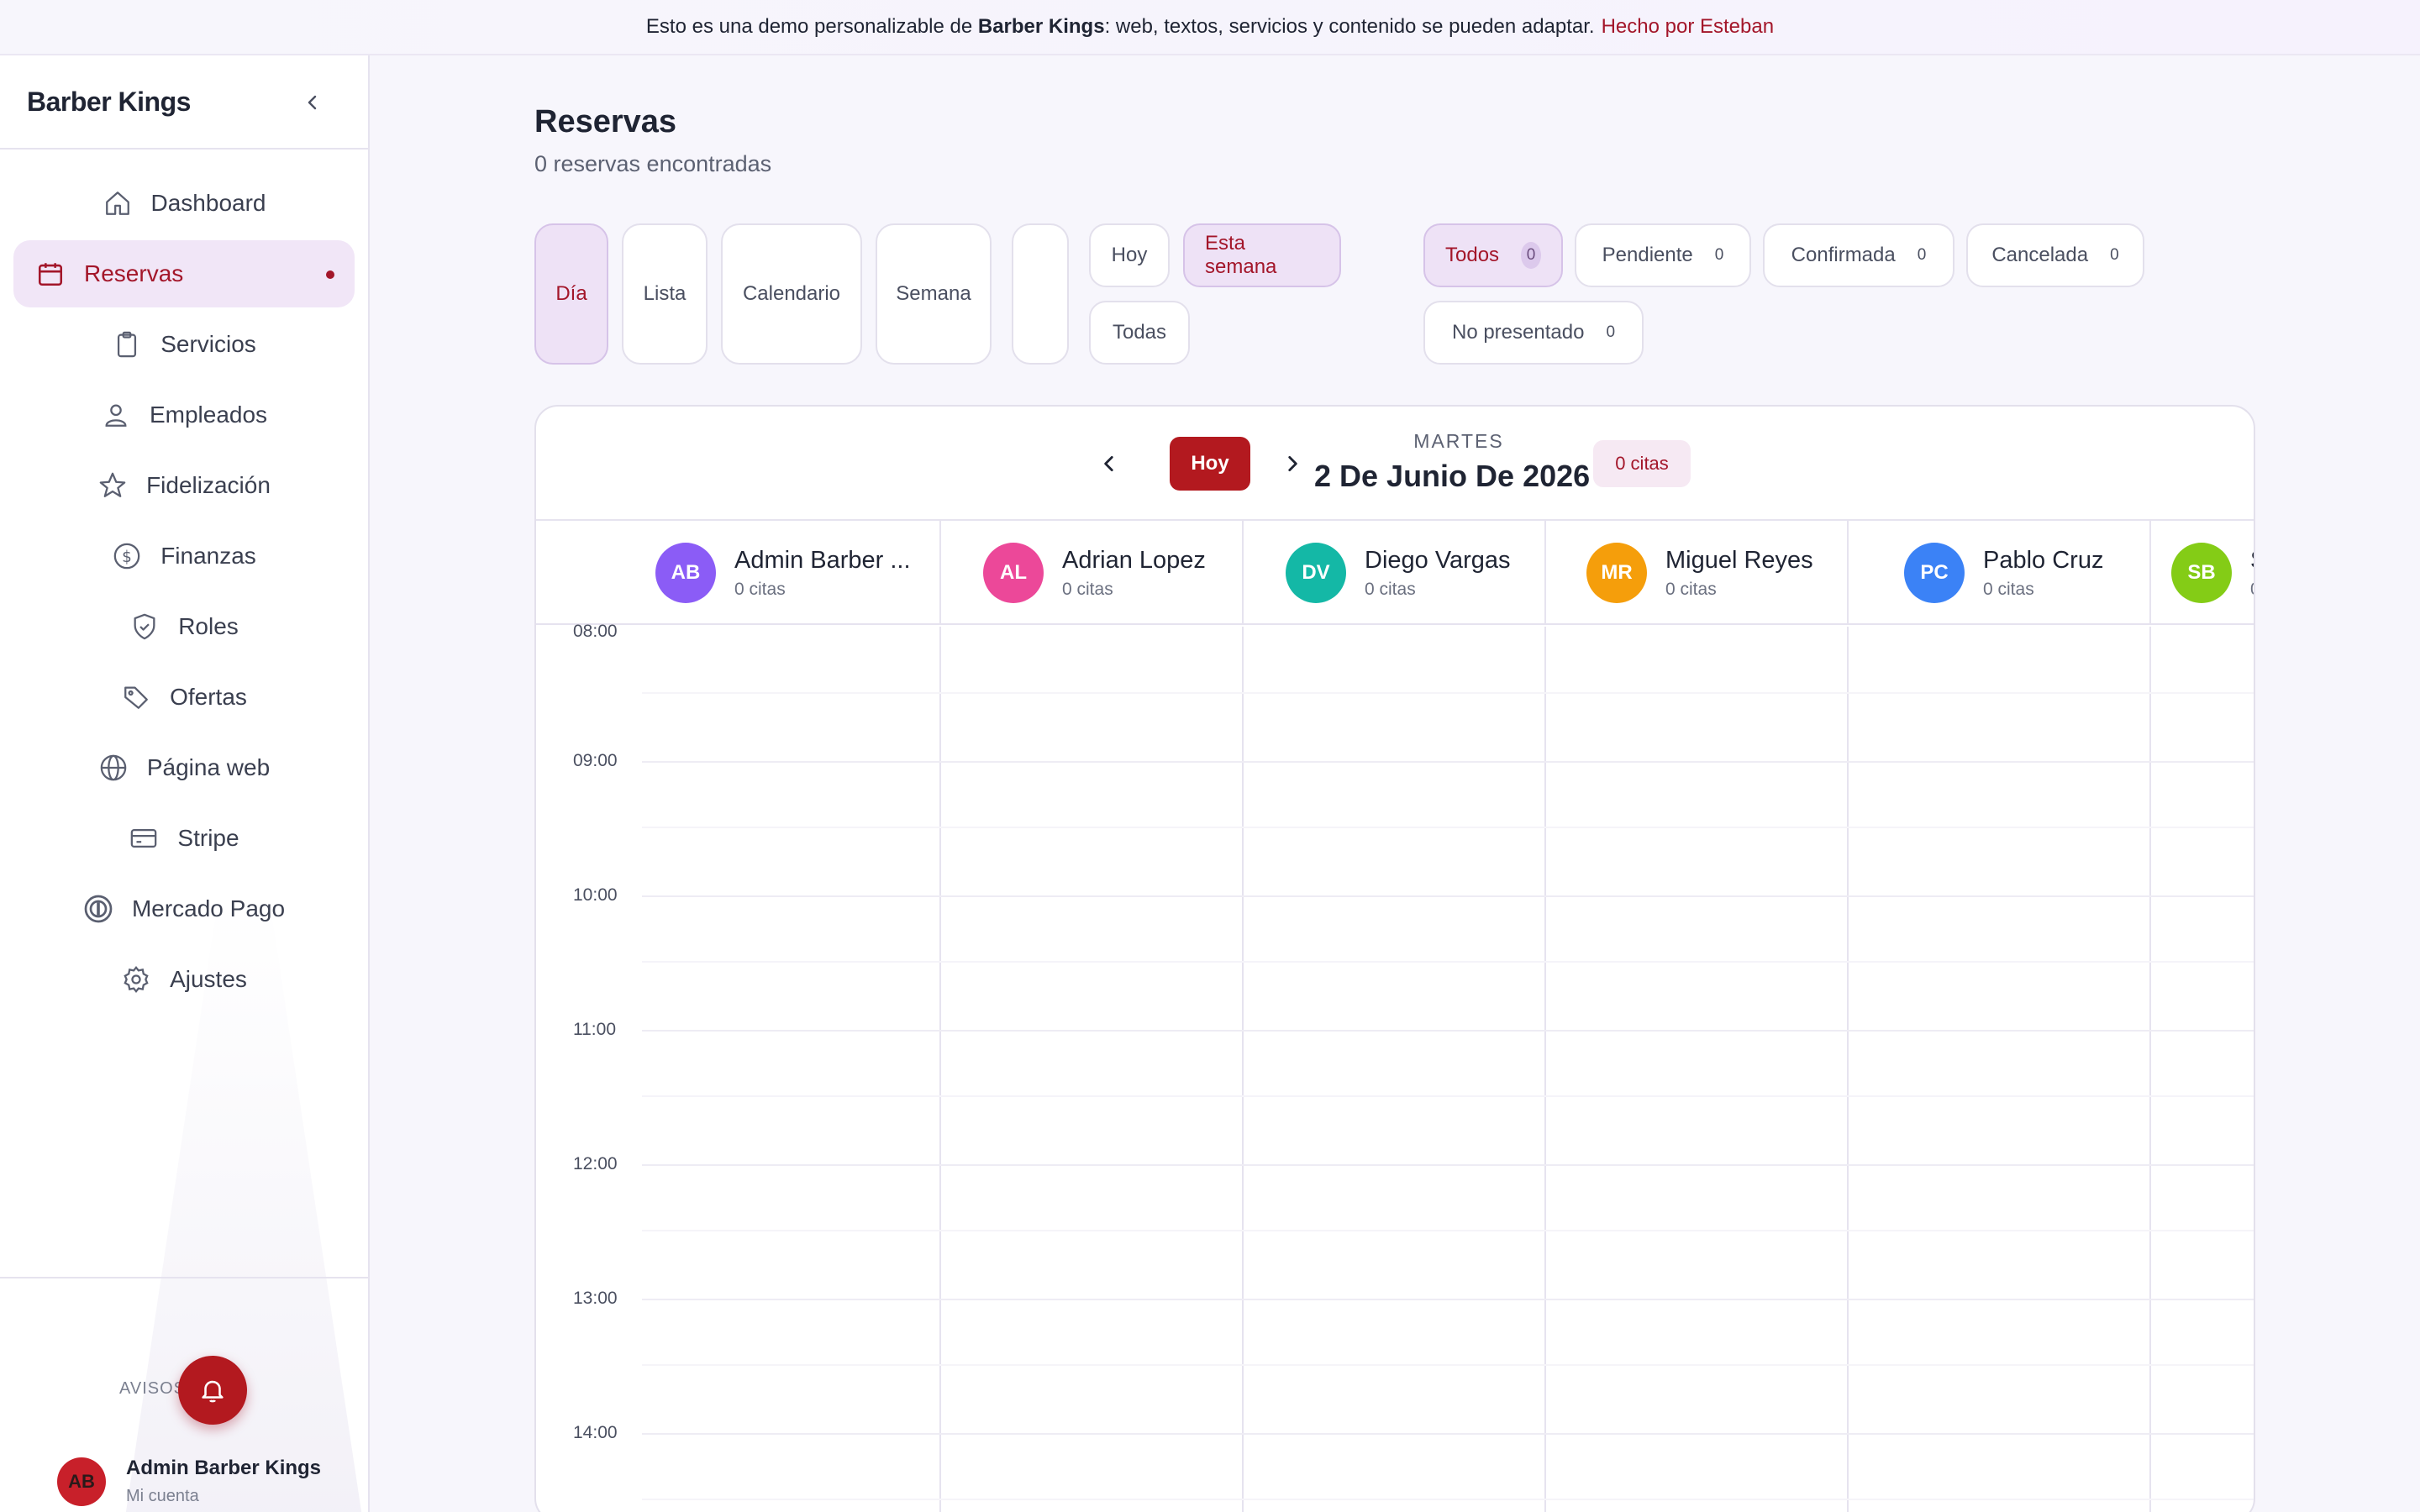 This screenshot has height=1512, width=2420. I want to click on sidebar-item-label: Finanzas, so click(208, 556).